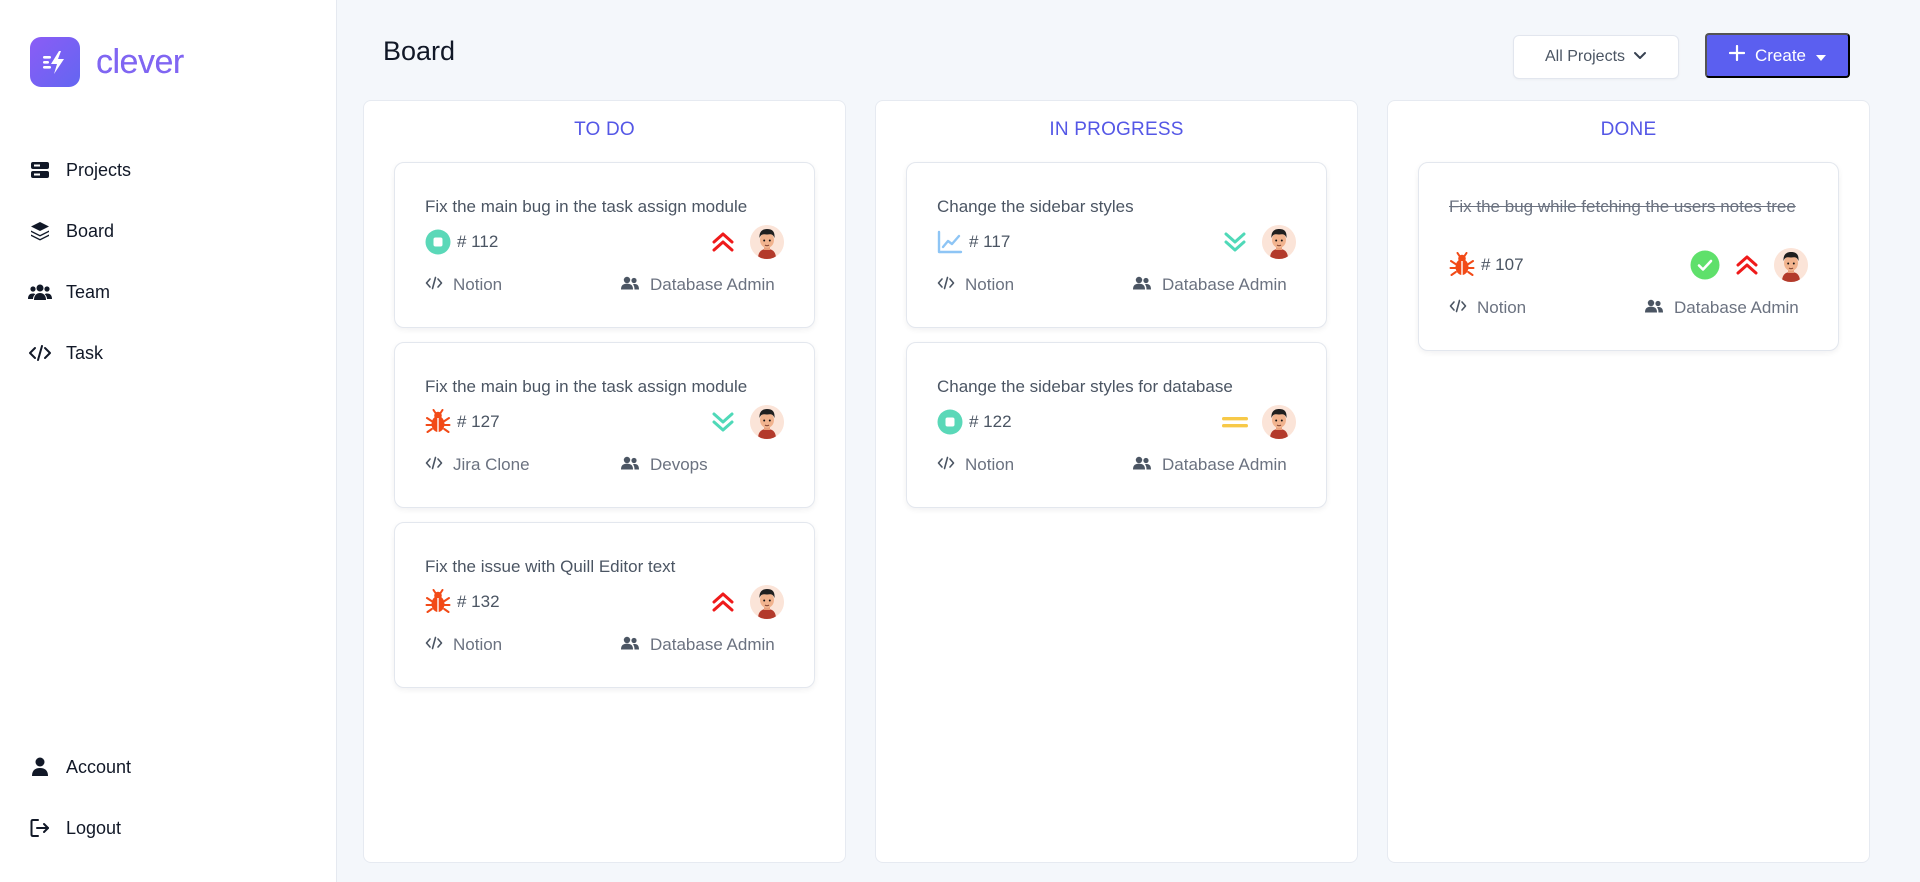 The height and width of the screenshot is (882, 1920). I want to click on sidebar-item-label: Team, so click(88, 291).